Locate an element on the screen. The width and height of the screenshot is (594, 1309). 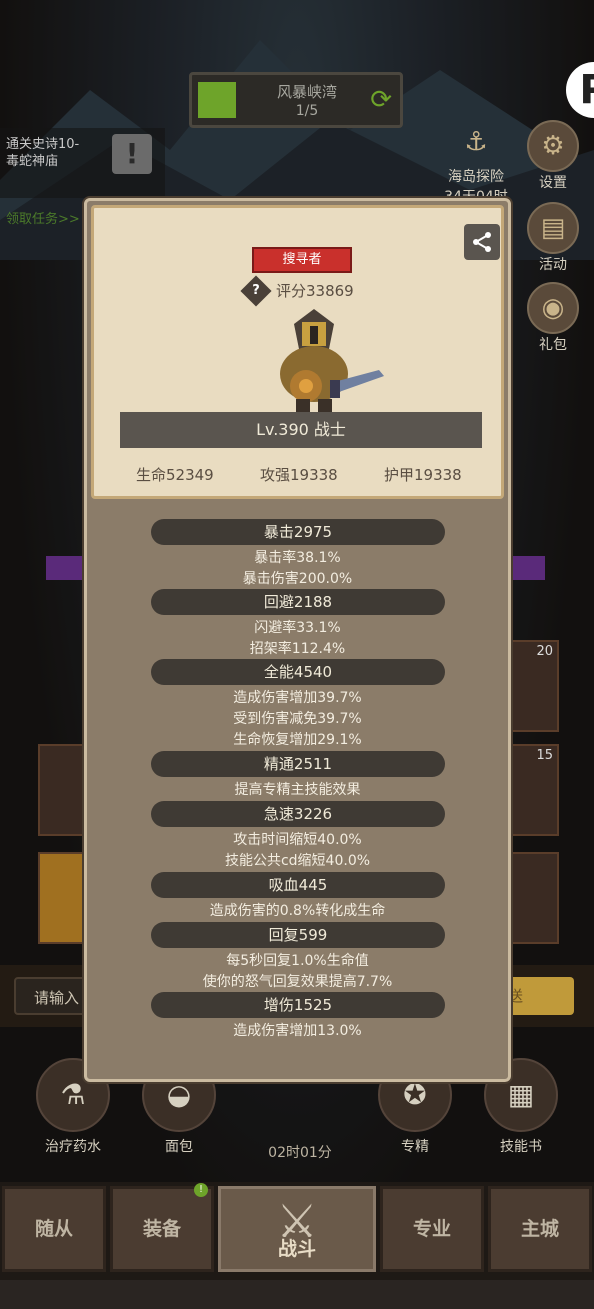
share-icon is located at coordinates (482, 242).